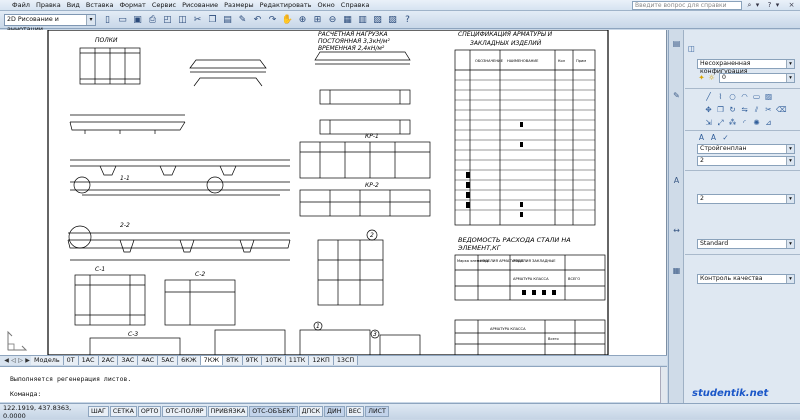 The width and height of the screenshot is (800, 420). What do you see at coordinates (167, 19) in the screenshot?
I see `preview-icon: ◰` at bounding box center [167, 19].